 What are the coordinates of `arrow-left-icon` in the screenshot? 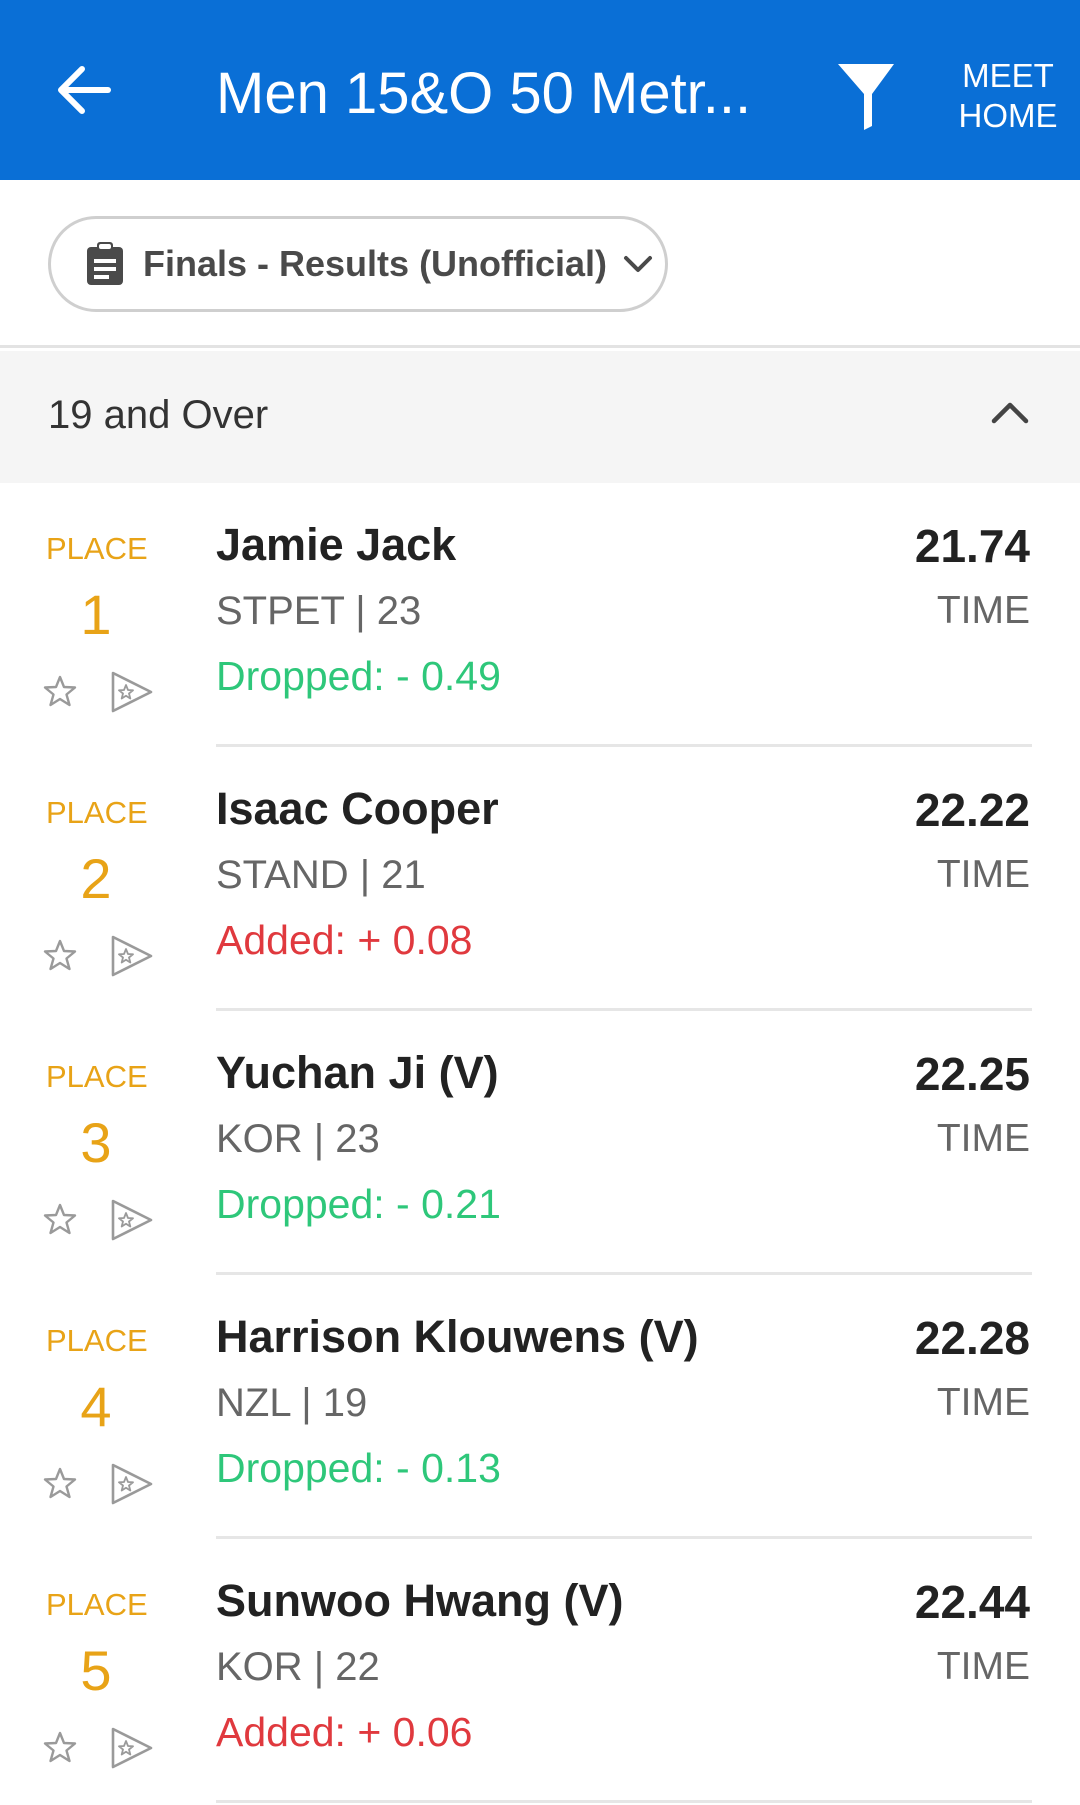 It's located at (84, 90).